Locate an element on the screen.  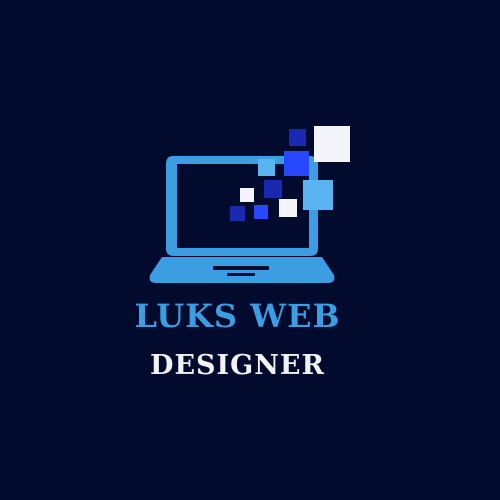
laptop-pixel-icon is located at coordinates (249, 204).